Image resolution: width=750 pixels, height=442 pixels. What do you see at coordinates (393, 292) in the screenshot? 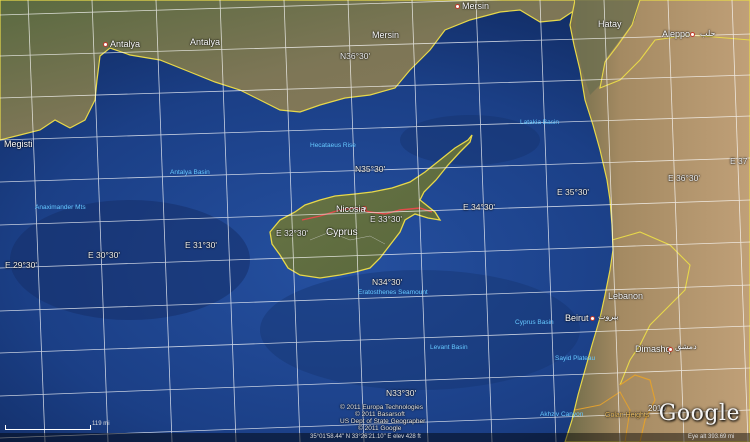
I see `water-eratosthenes: Eratosthenes Seamount` at bounding box center [393, 292].